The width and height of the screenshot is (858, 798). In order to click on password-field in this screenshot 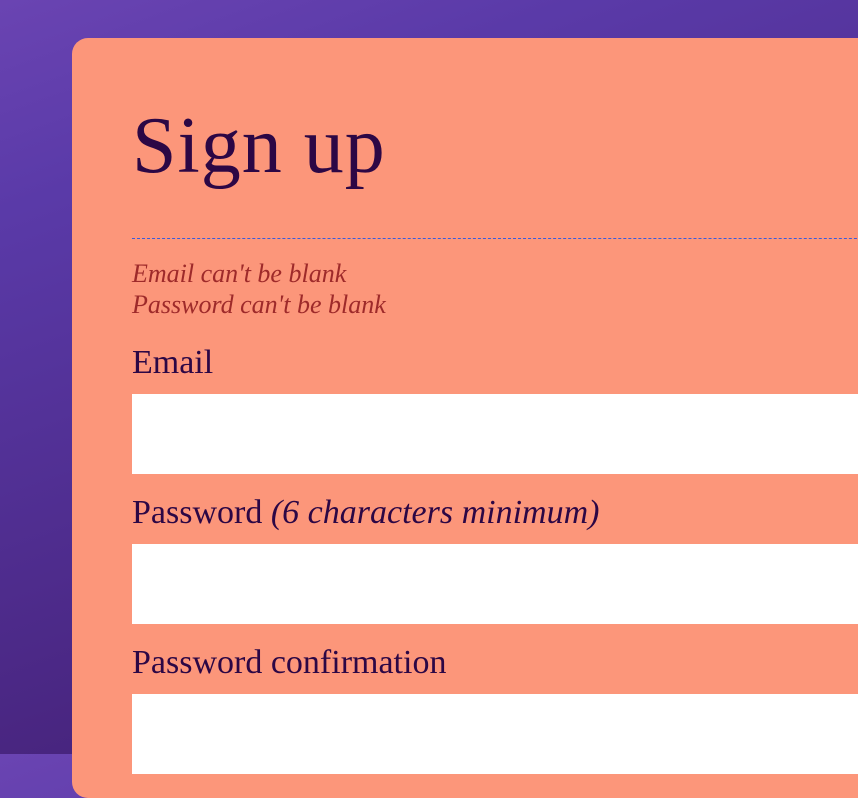, I will do `click(495, 584)`.